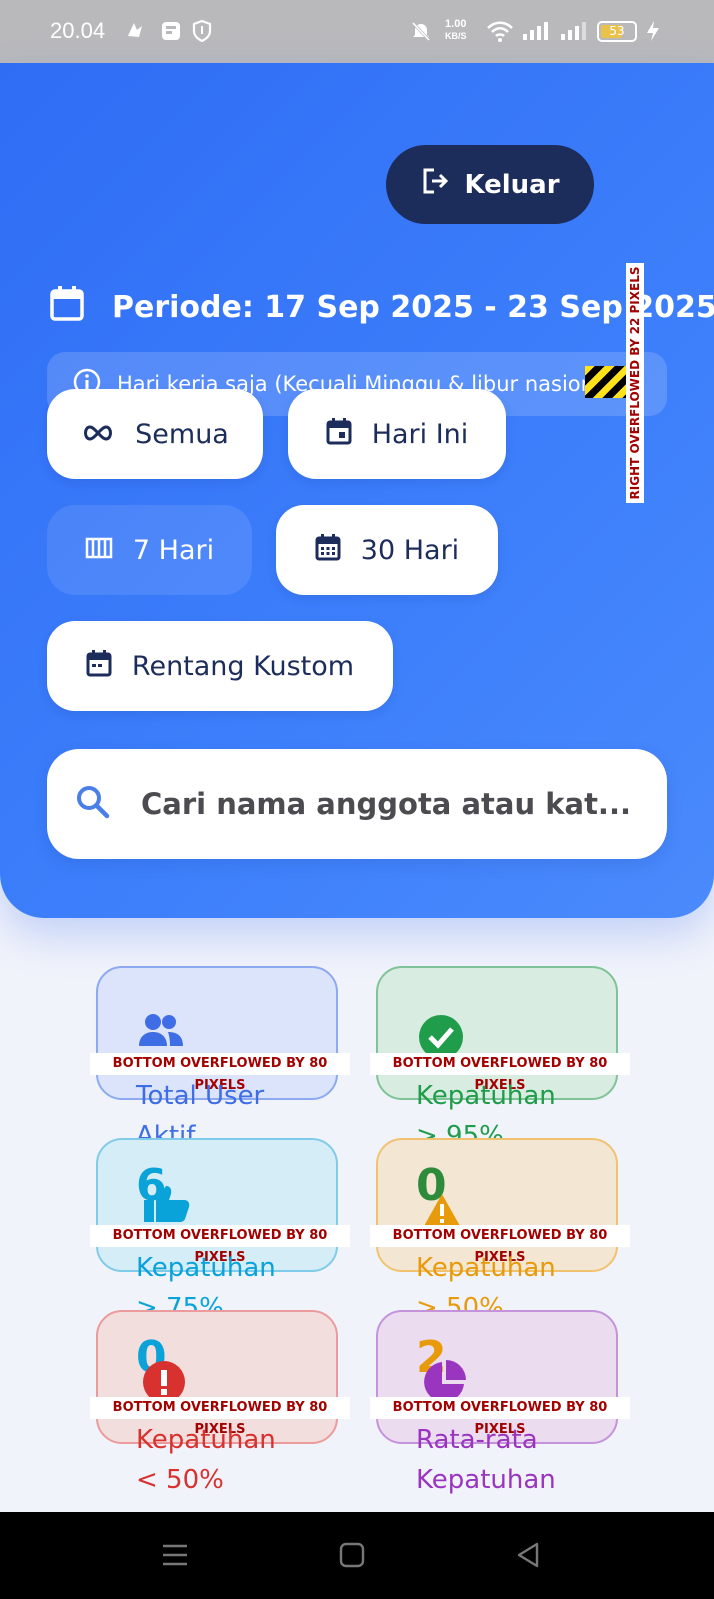 Image resolution: width=714 pixels, height=1599 pixels. I want to click on users-icon, so click(161, 1032).